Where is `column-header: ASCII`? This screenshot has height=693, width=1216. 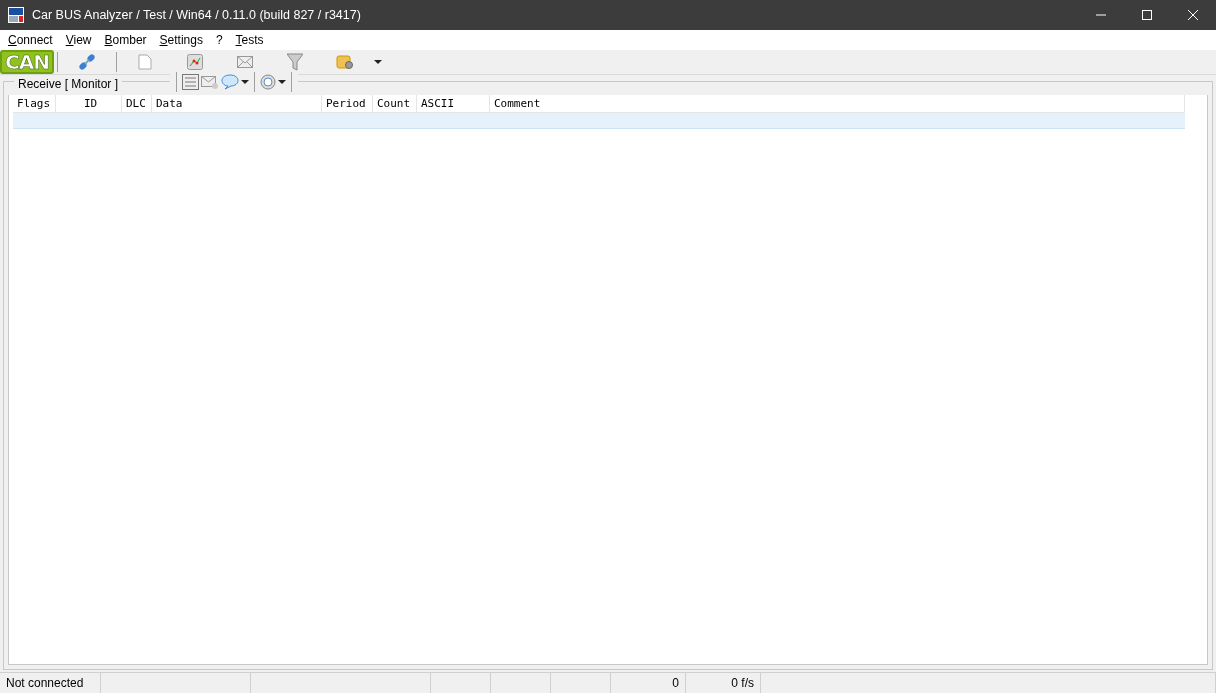
column-header: ASCII is located at coordinates (453, 103).